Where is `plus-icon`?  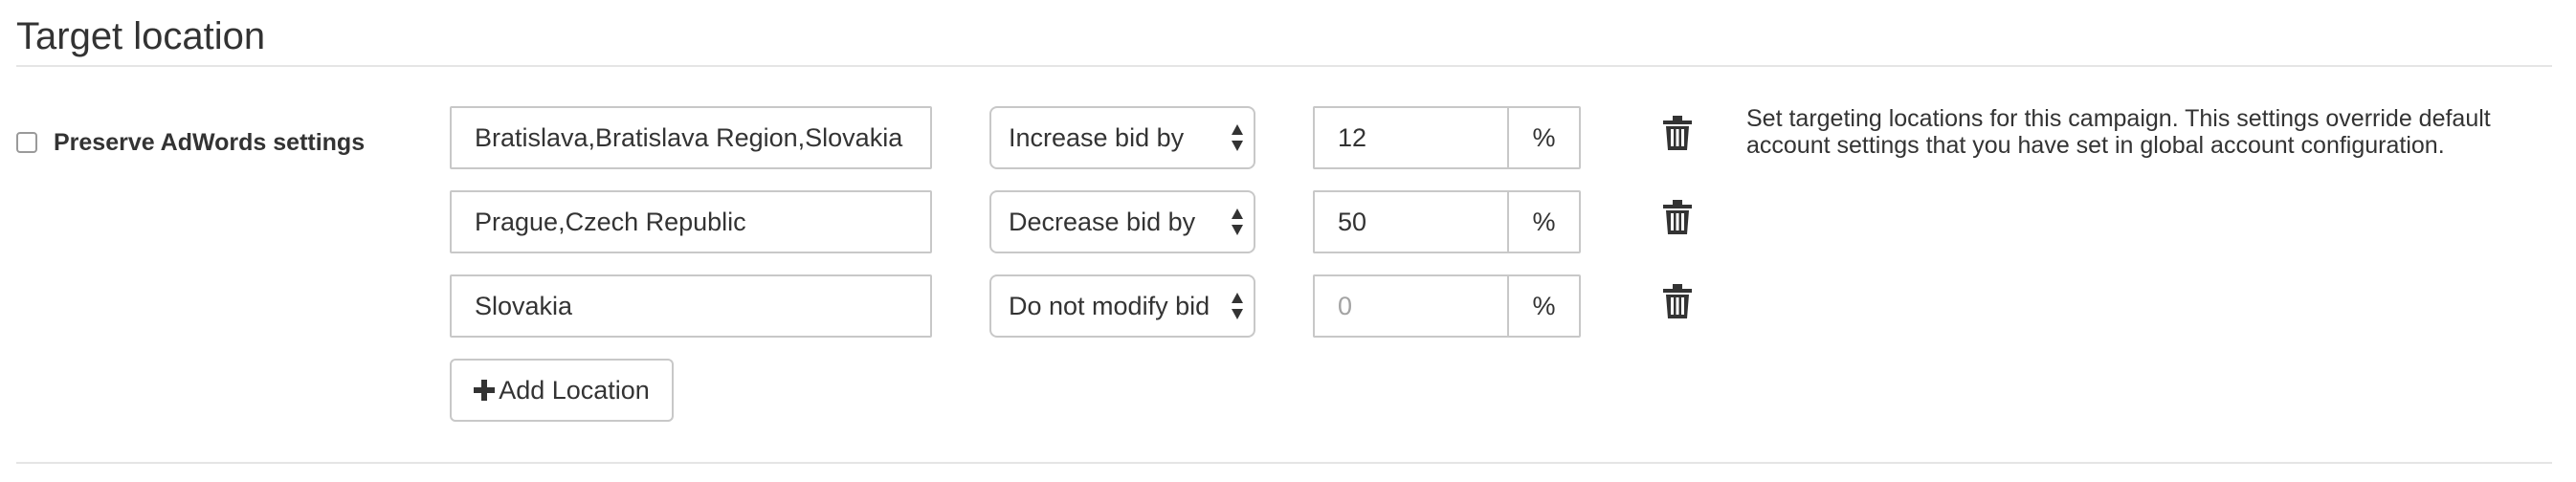
plus-icon is located at coordinates (485, 391).